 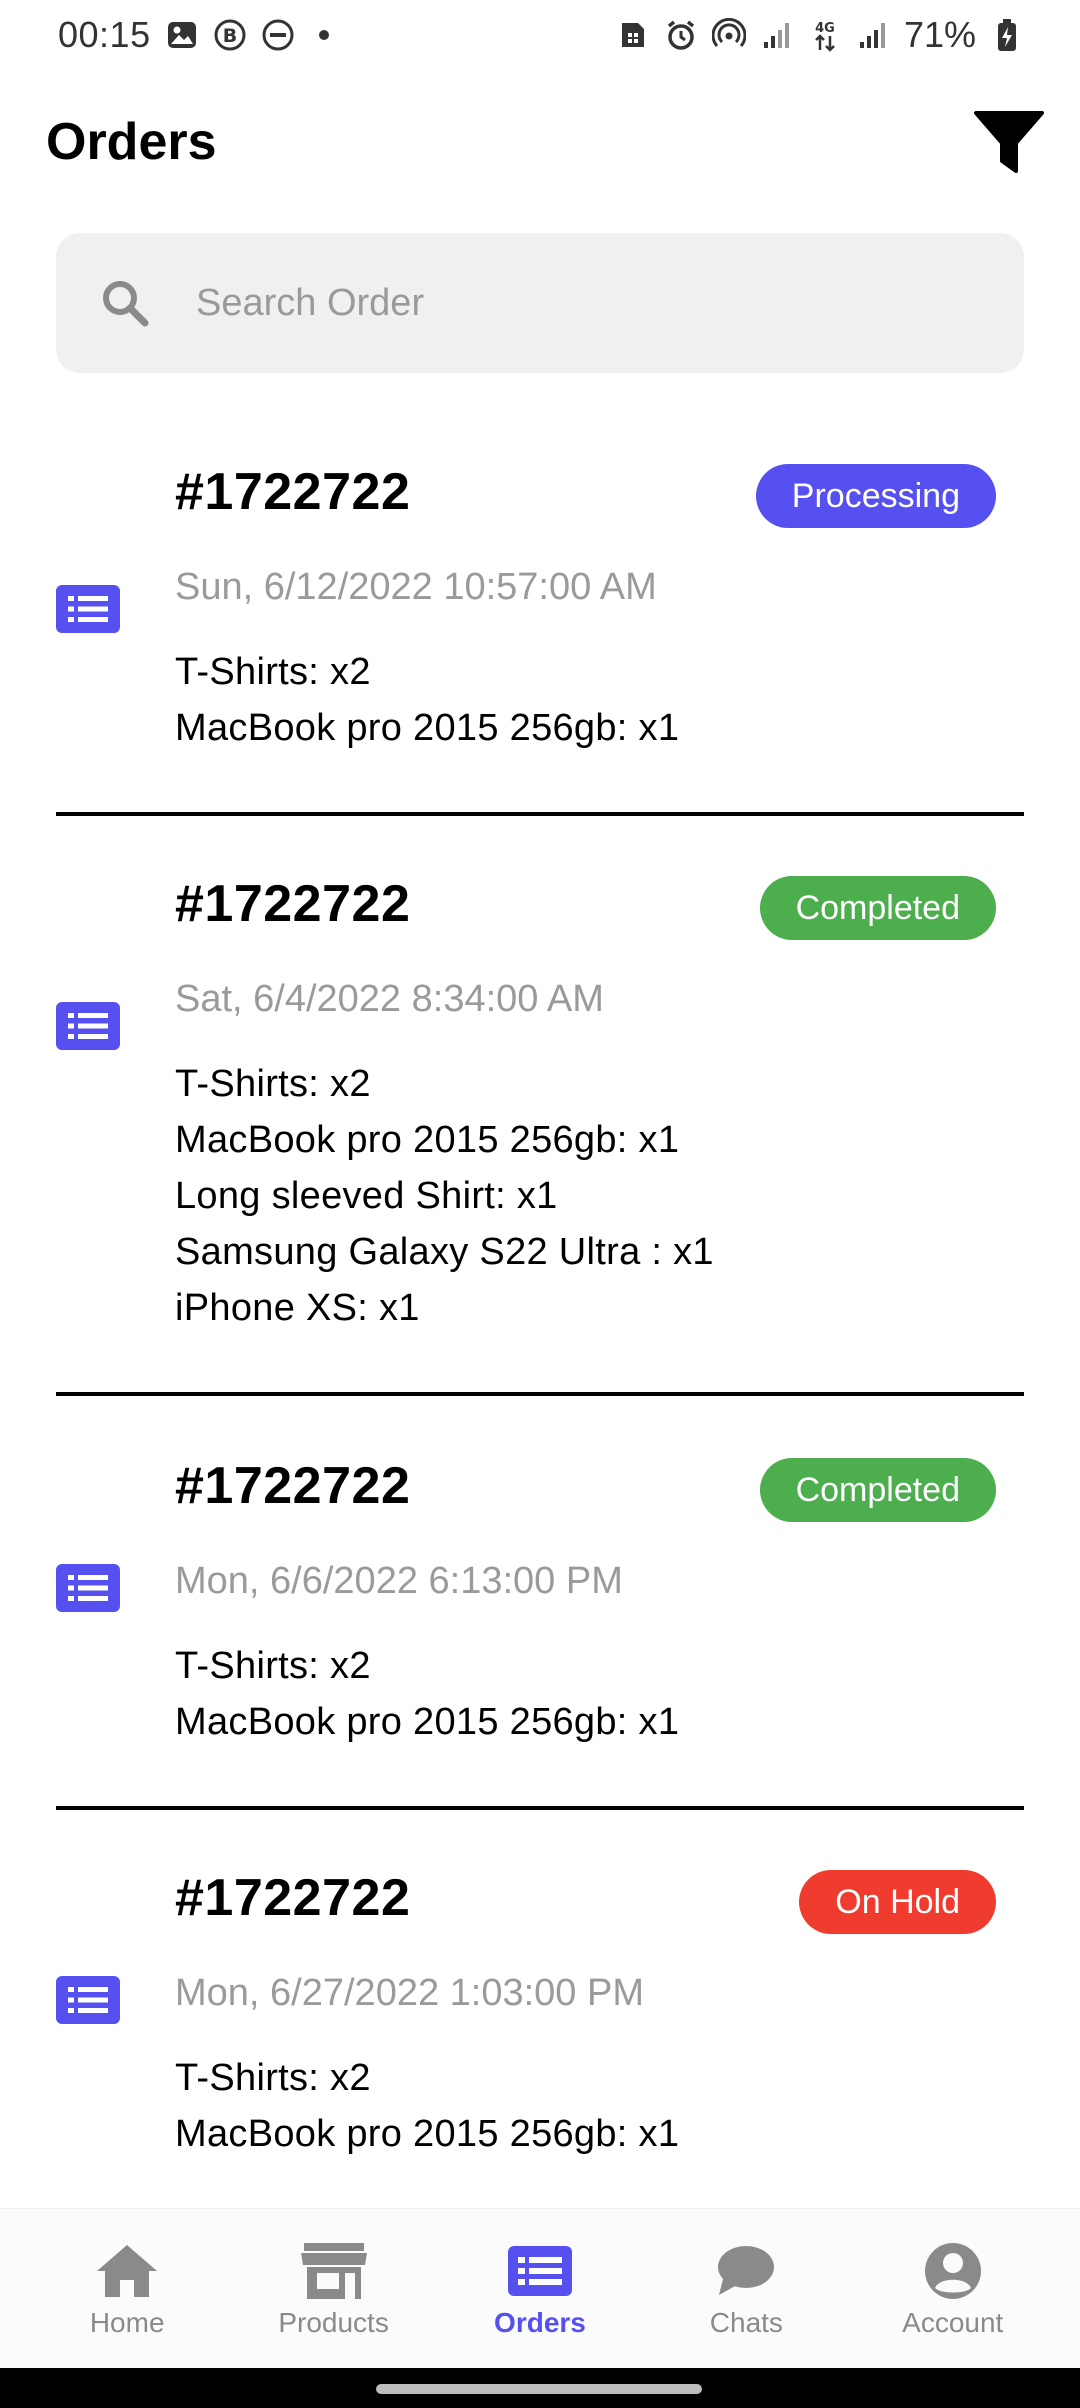 I want to click on status-badge: Processing, so click(x=875, y=496).